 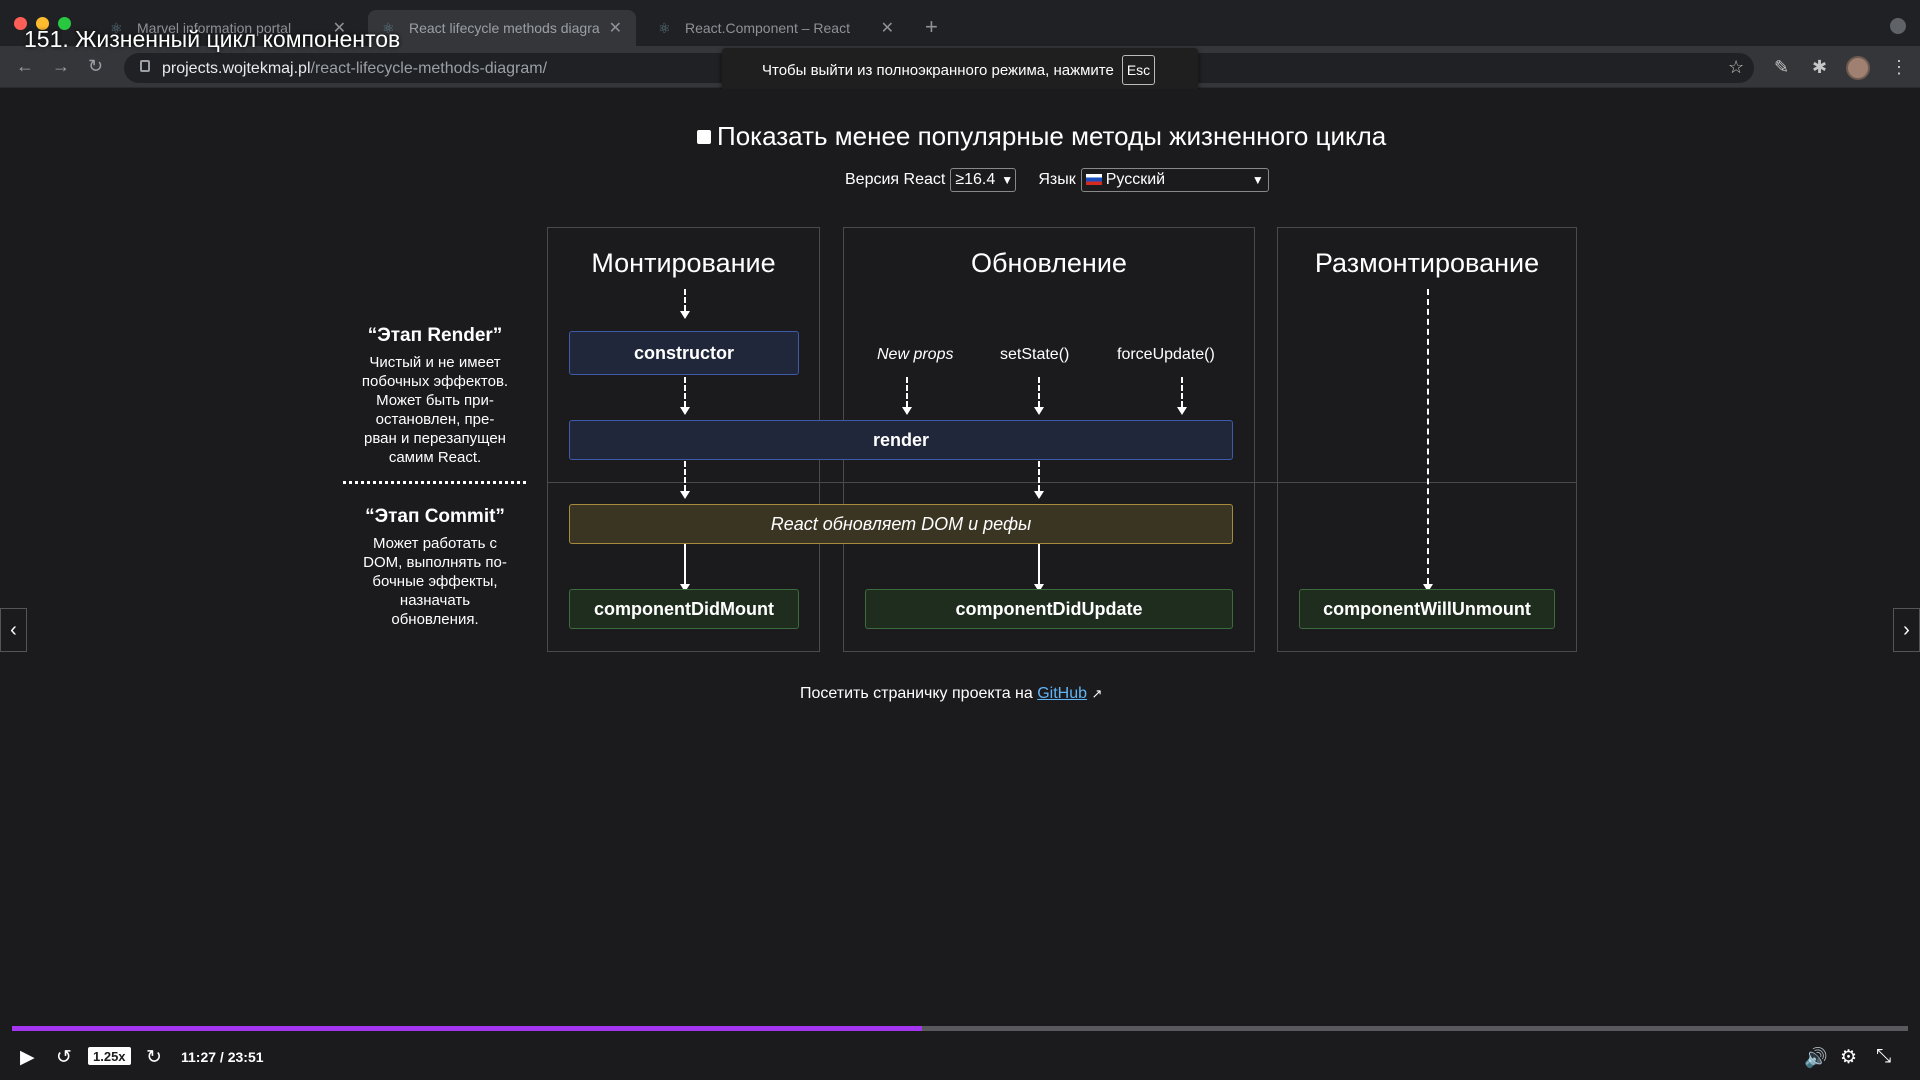 I want to click on url-path: /react-lifecycle-methods-diagram/, so click(x=429, y=68).